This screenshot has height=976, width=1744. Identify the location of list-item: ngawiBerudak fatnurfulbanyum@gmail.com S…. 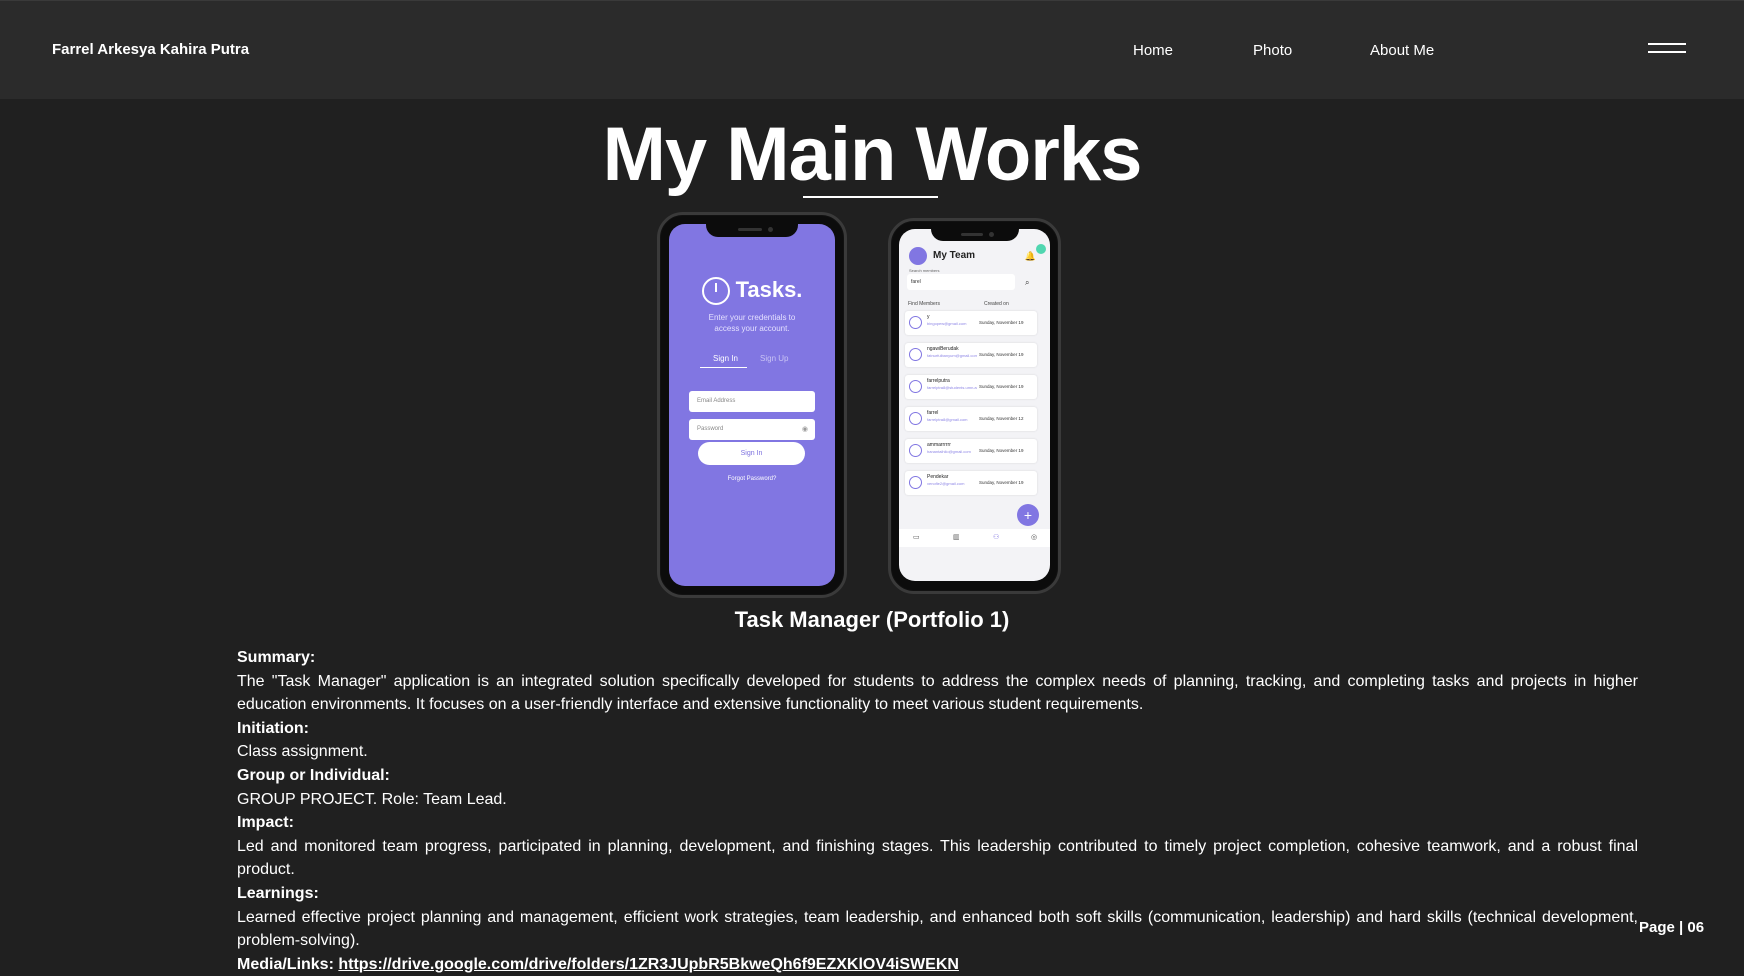
(971, 355).